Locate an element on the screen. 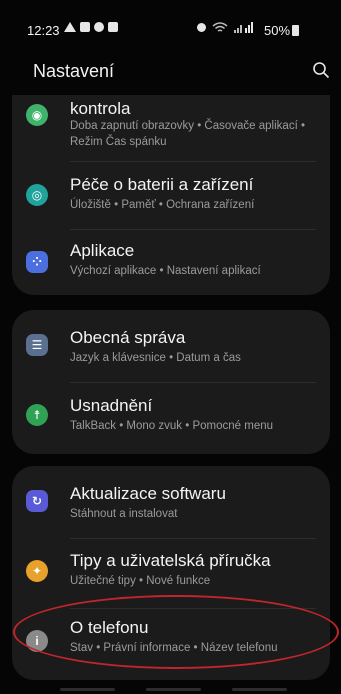  item-subtitle: Jazyk a klávesnice • Datum a čas is located at coordinates (155, 358).